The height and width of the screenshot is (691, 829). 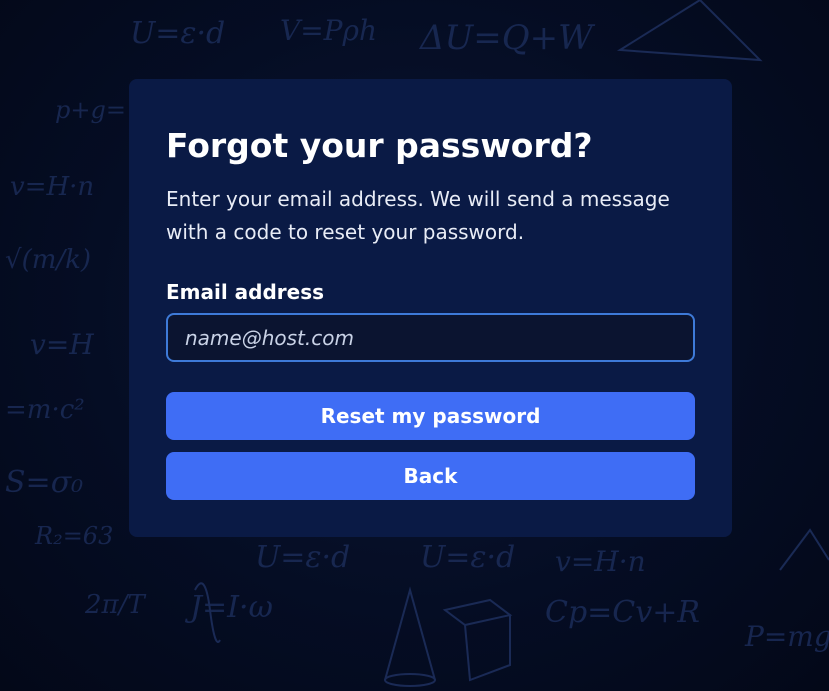 What do you see at coordinates (787, 636) in the screenshot?
I see `formula-17: P=mg` at bounding box center [787, 636].